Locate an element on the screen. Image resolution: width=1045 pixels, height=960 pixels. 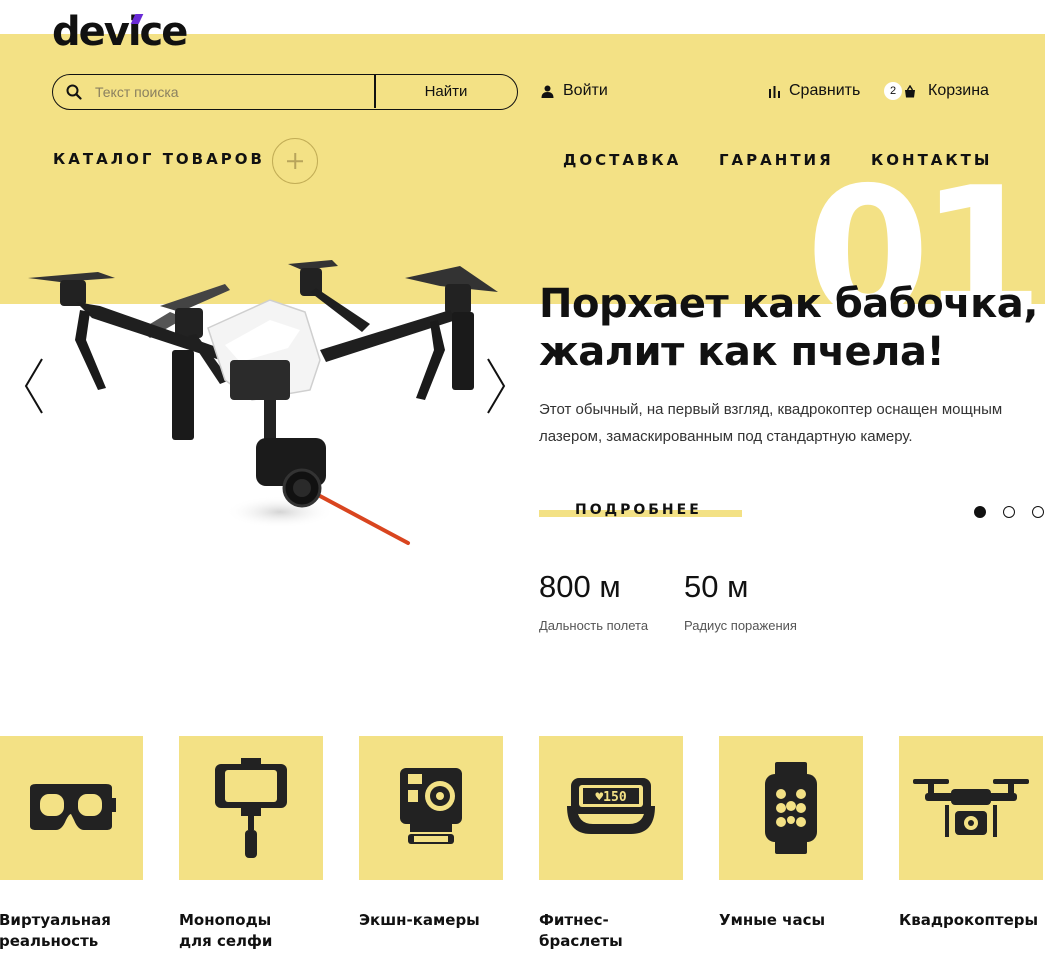
category-name: Моноподы для селфи is located at coordinates (226, 930).